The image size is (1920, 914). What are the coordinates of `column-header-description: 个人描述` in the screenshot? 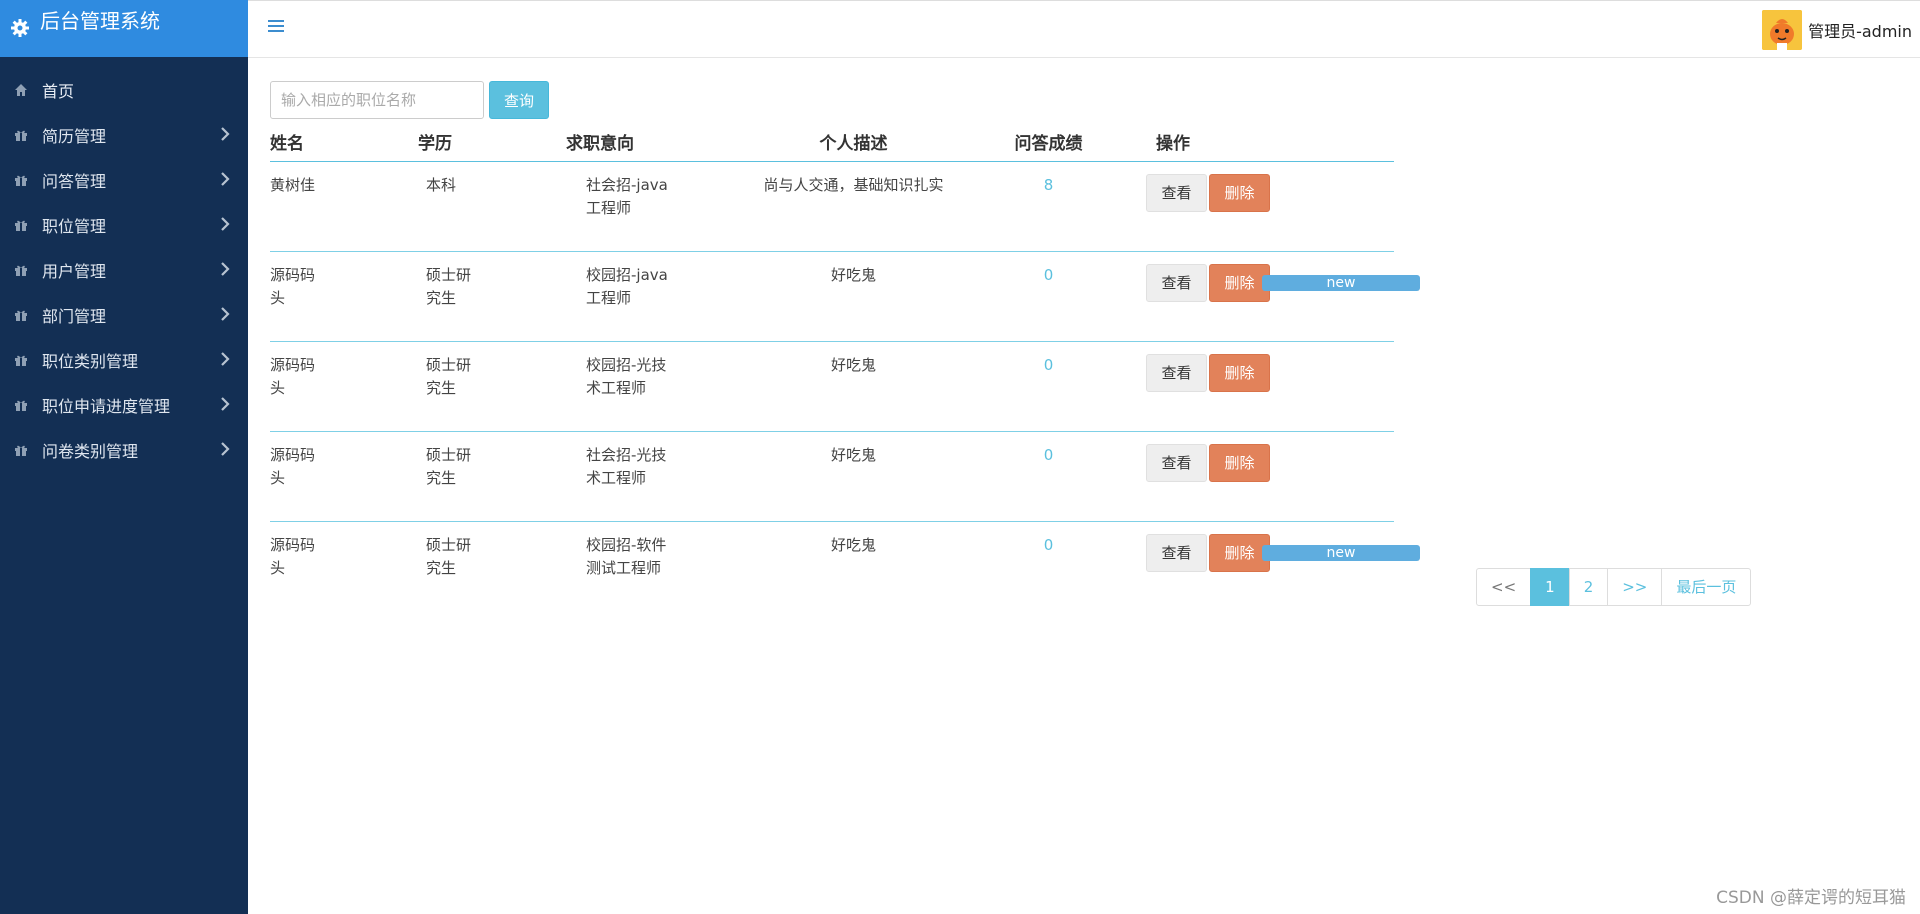 It's located at (853, 142).